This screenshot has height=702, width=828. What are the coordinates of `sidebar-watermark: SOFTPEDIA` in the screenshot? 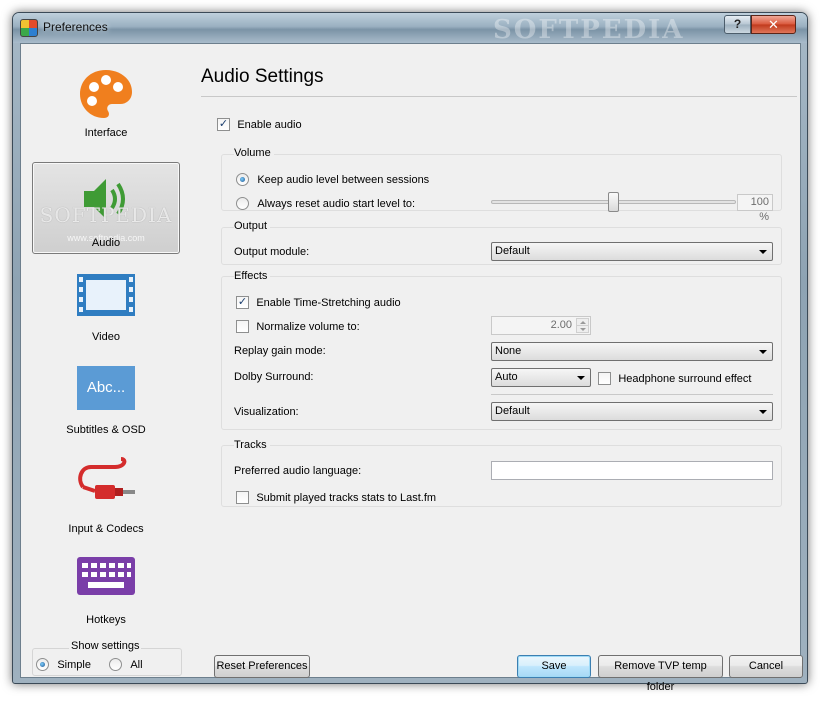 It's located at (106, 215).